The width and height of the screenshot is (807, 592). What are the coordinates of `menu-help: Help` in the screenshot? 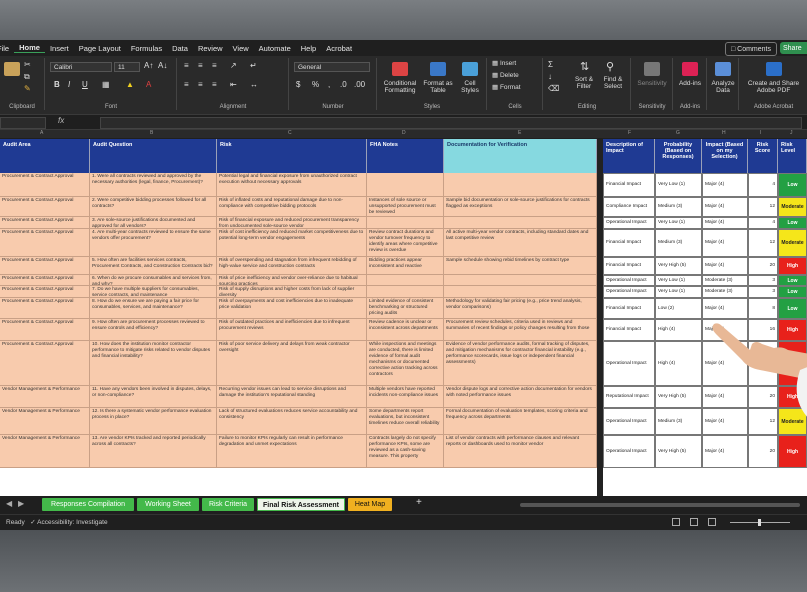 It's located at (308, 48).